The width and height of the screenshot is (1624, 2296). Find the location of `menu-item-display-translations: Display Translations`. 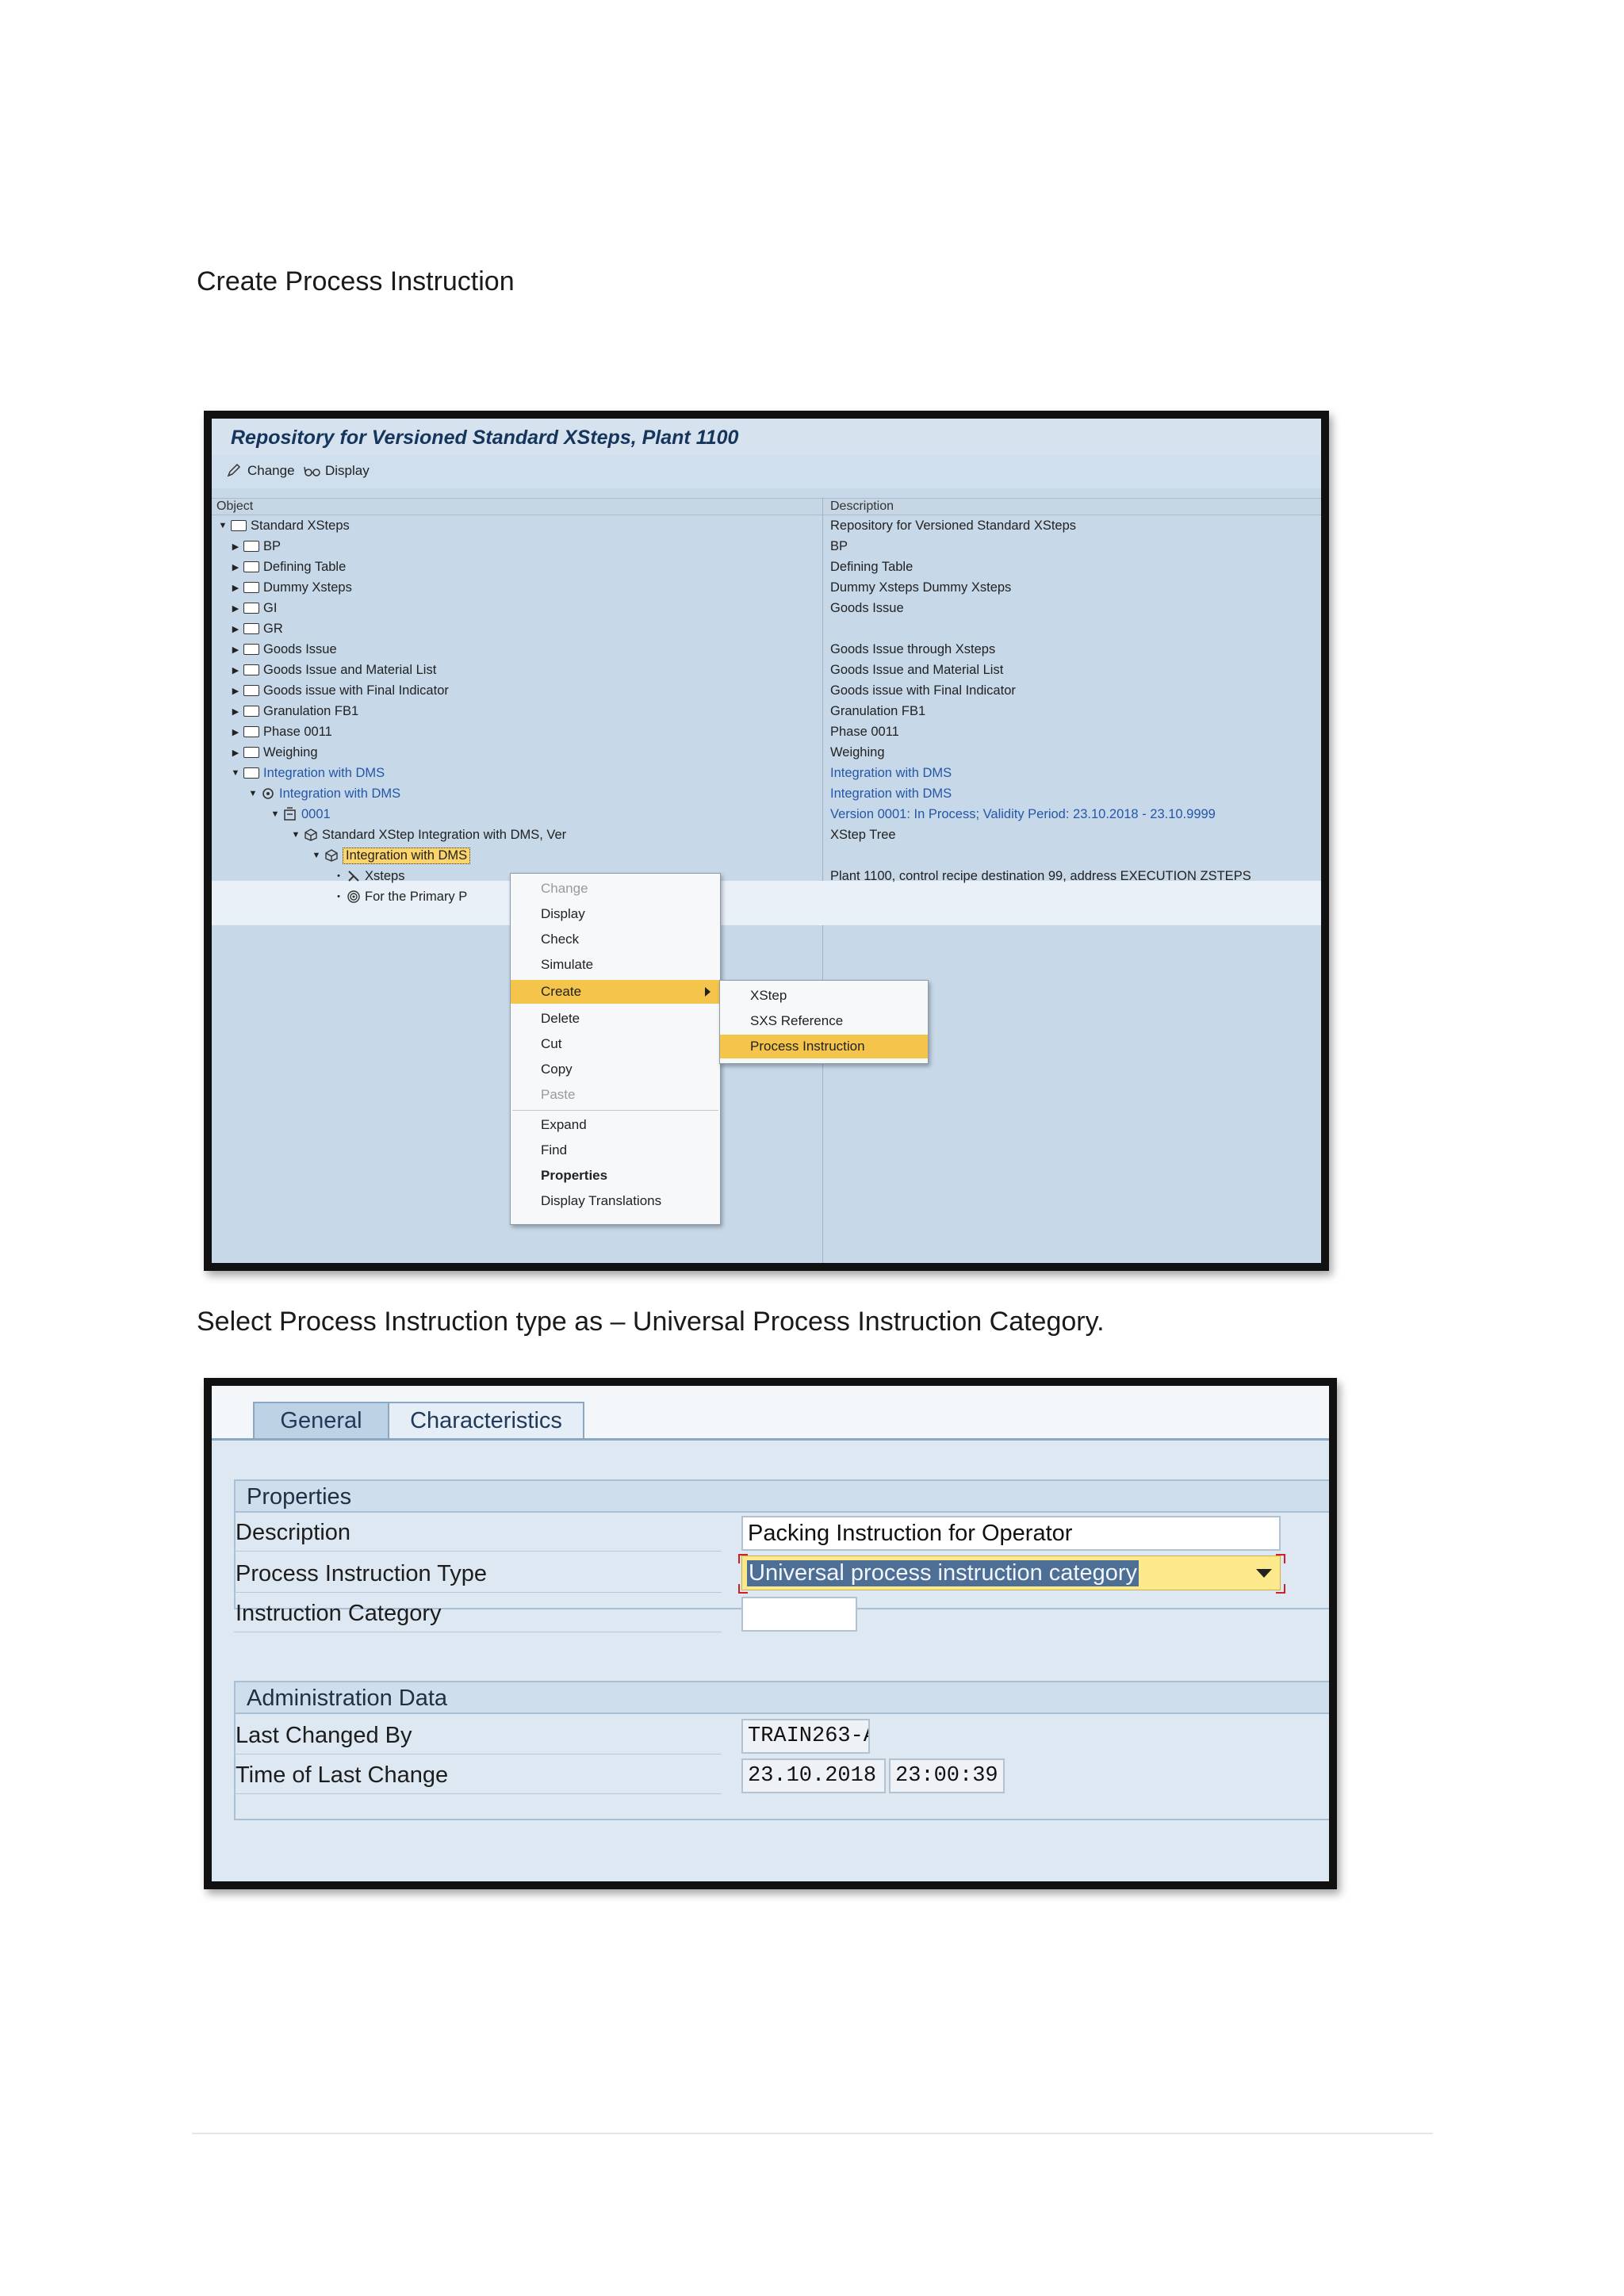

menu-item-display-translations: Display Translations is located at coordinates (615, 1201).